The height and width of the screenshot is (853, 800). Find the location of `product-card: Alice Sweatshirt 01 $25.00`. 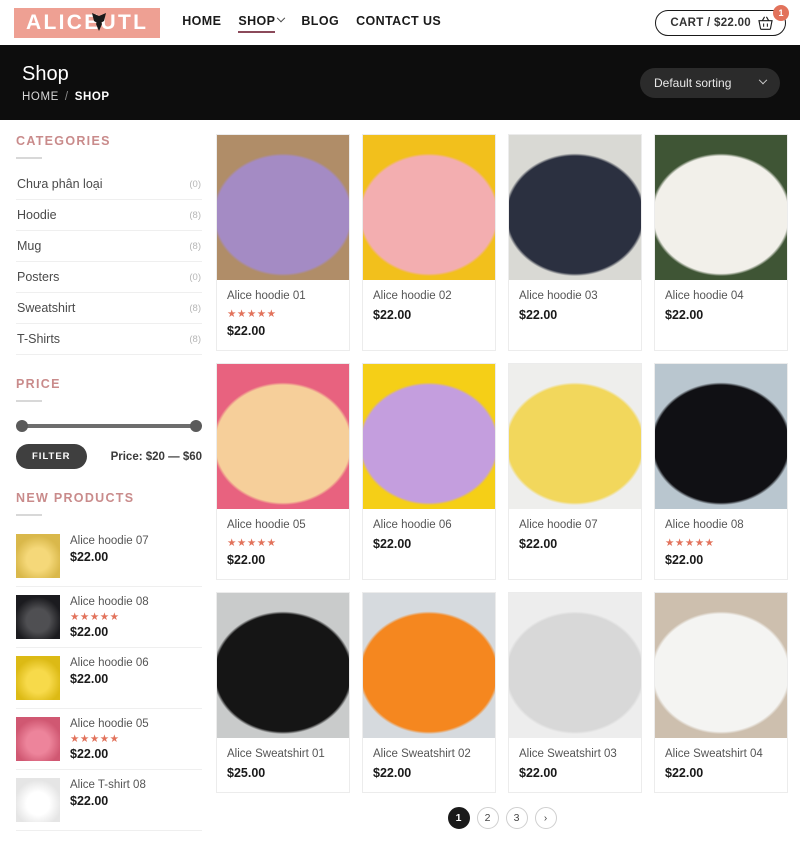

product-card: Alice Sweatshirt 01 $25.00 is located at coordinates (283, 692).